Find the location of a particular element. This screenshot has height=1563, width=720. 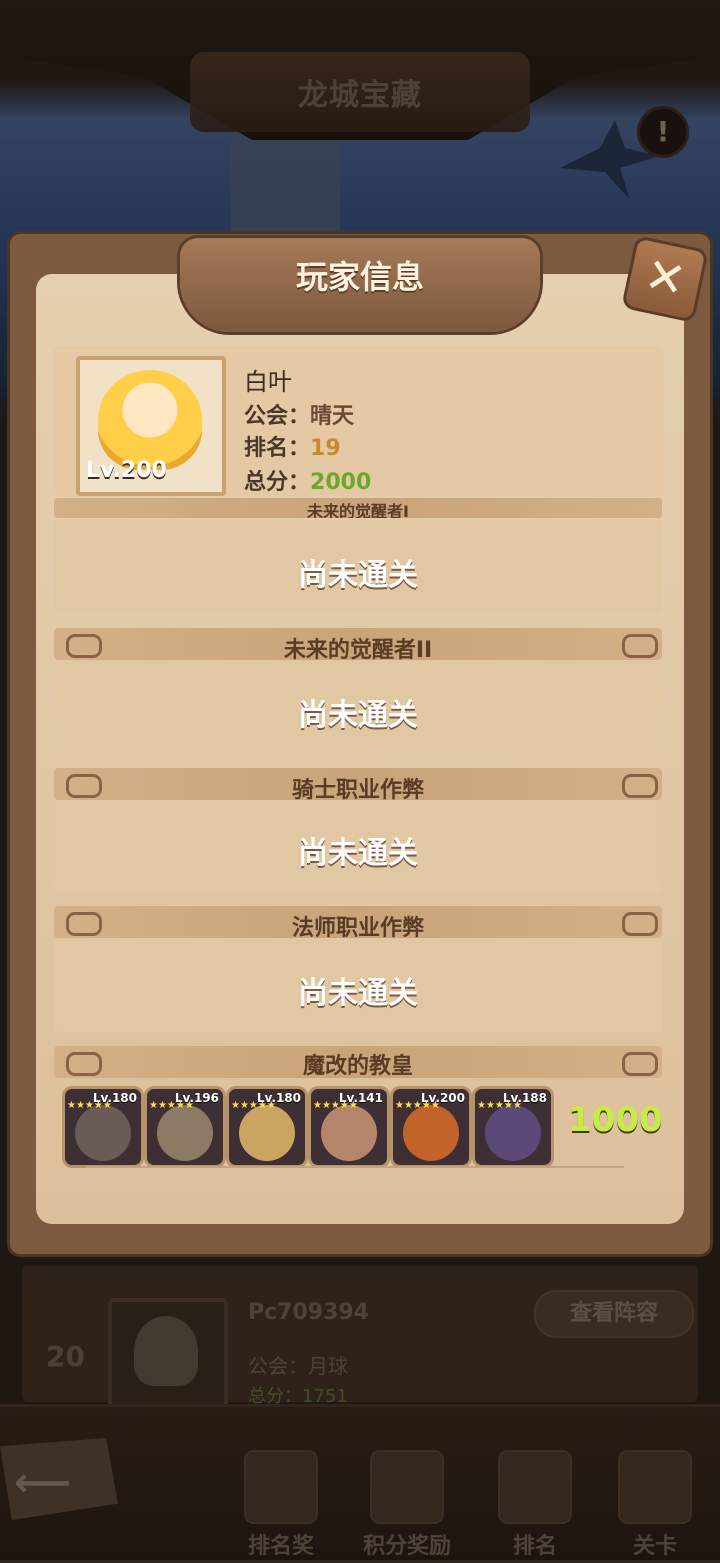

hero-card: Lv.196 ★★★★★ is located at coordinates (185, 1127).